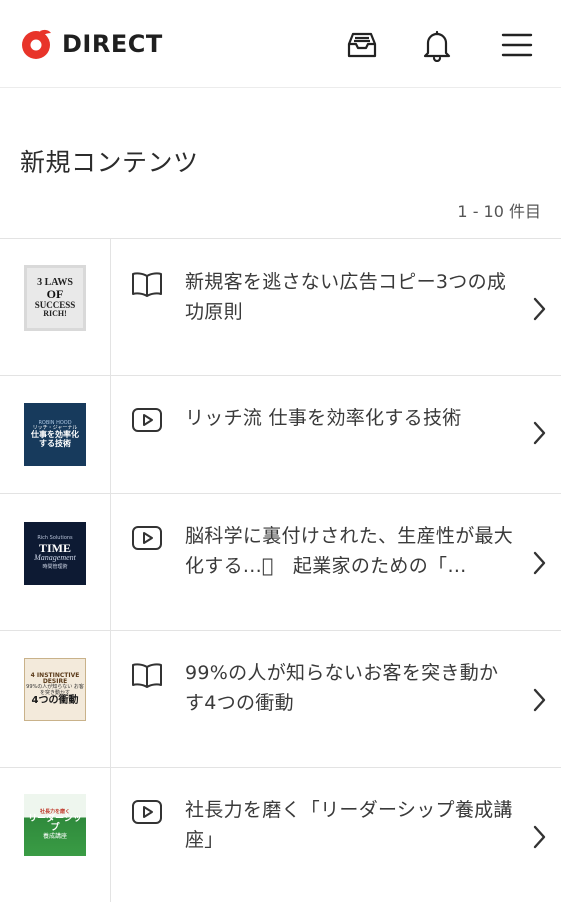  I want to click on thumb-text: 養成講座, so click(54, 836).